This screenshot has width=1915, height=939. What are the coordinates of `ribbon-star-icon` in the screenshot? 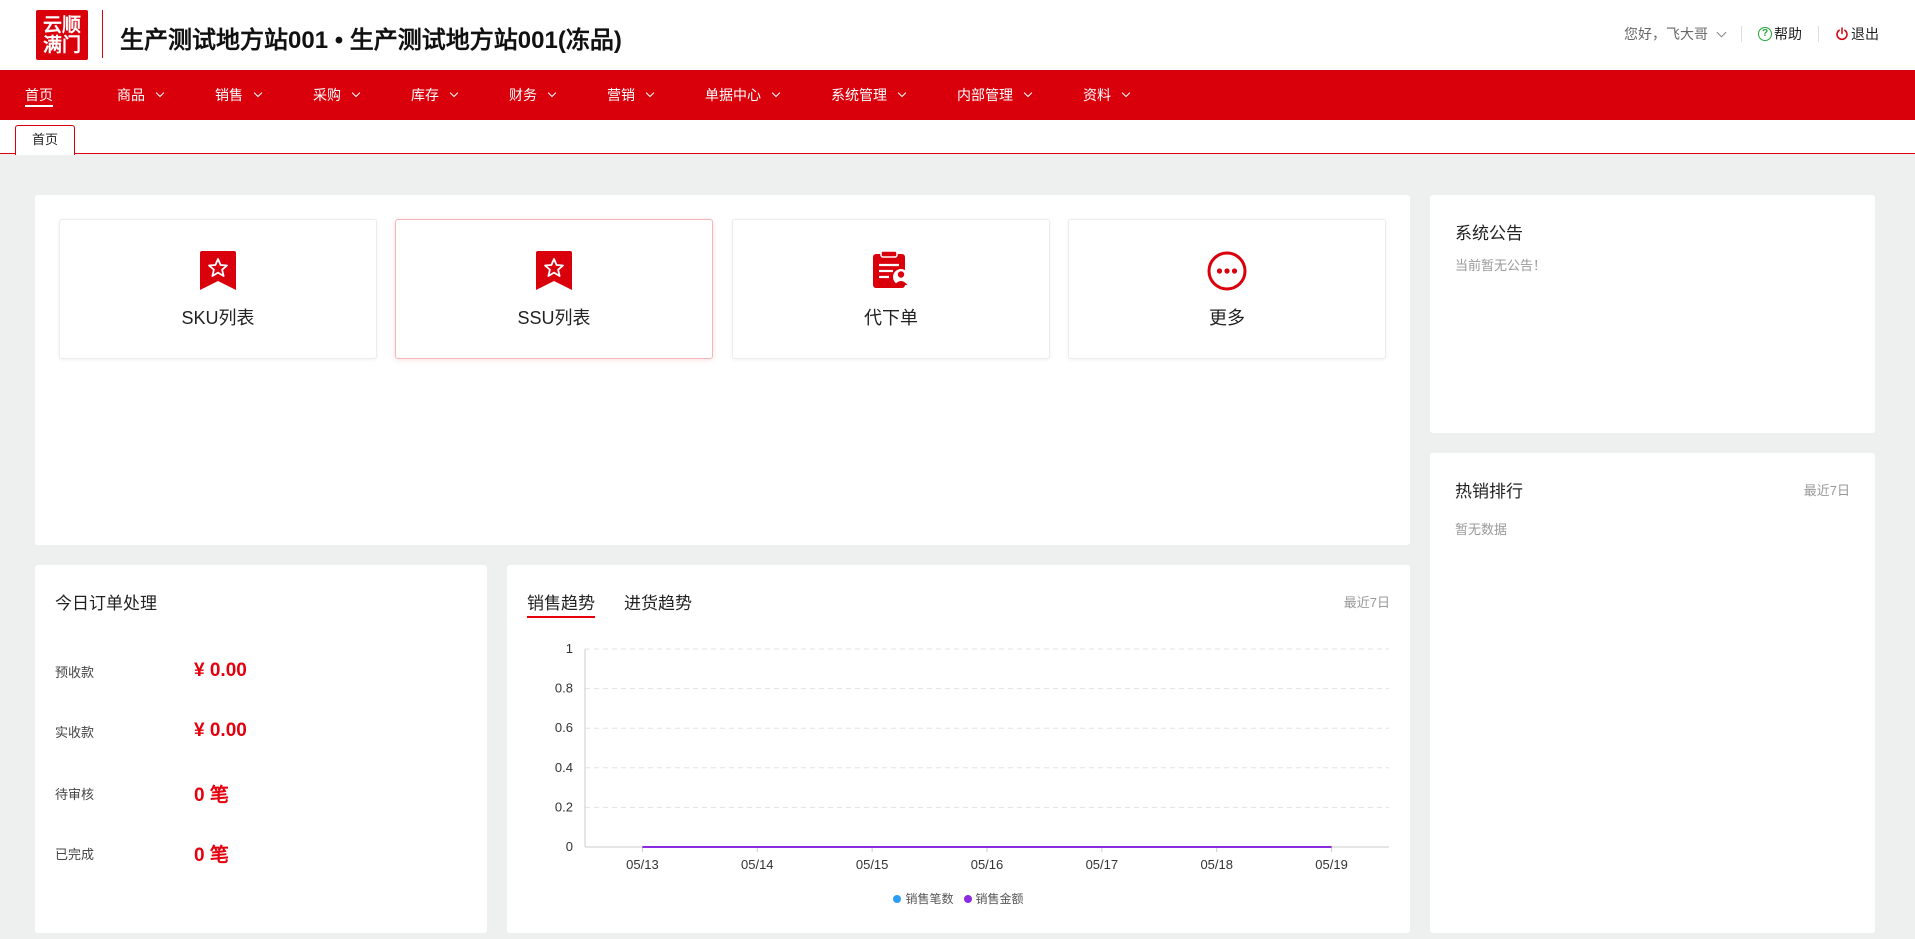 It's located at (218, 270).